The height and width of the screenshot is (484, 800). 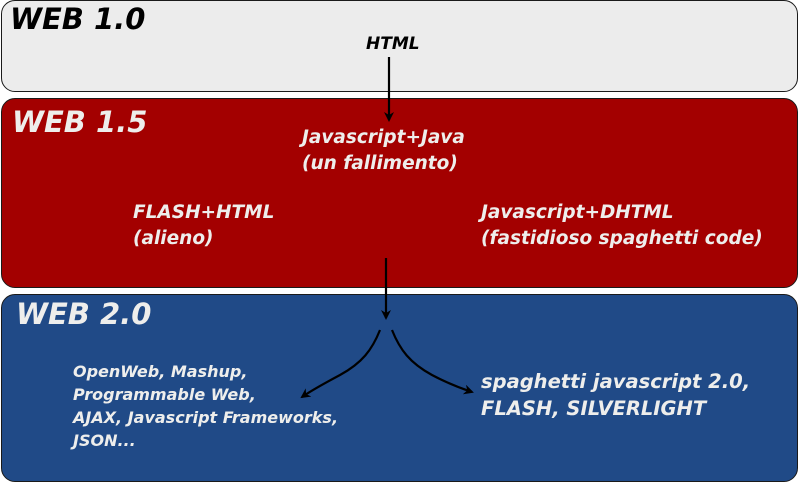 I want to click on flash-html-note: (alieno), so click(x=173, y=238).